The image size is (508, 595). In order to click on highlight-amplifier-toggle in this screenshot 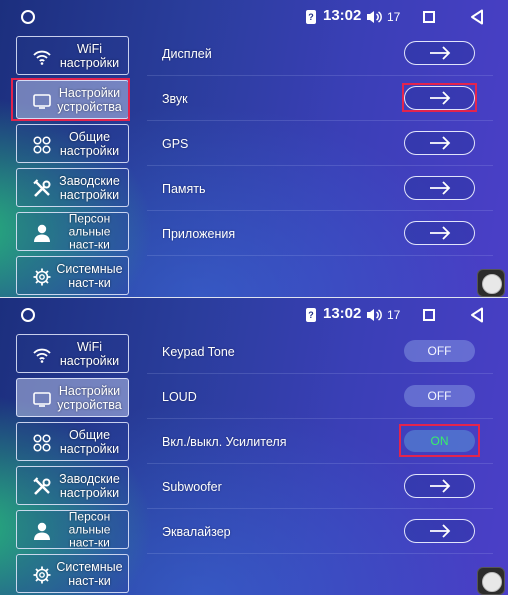, I will do `click(439, 440)`.